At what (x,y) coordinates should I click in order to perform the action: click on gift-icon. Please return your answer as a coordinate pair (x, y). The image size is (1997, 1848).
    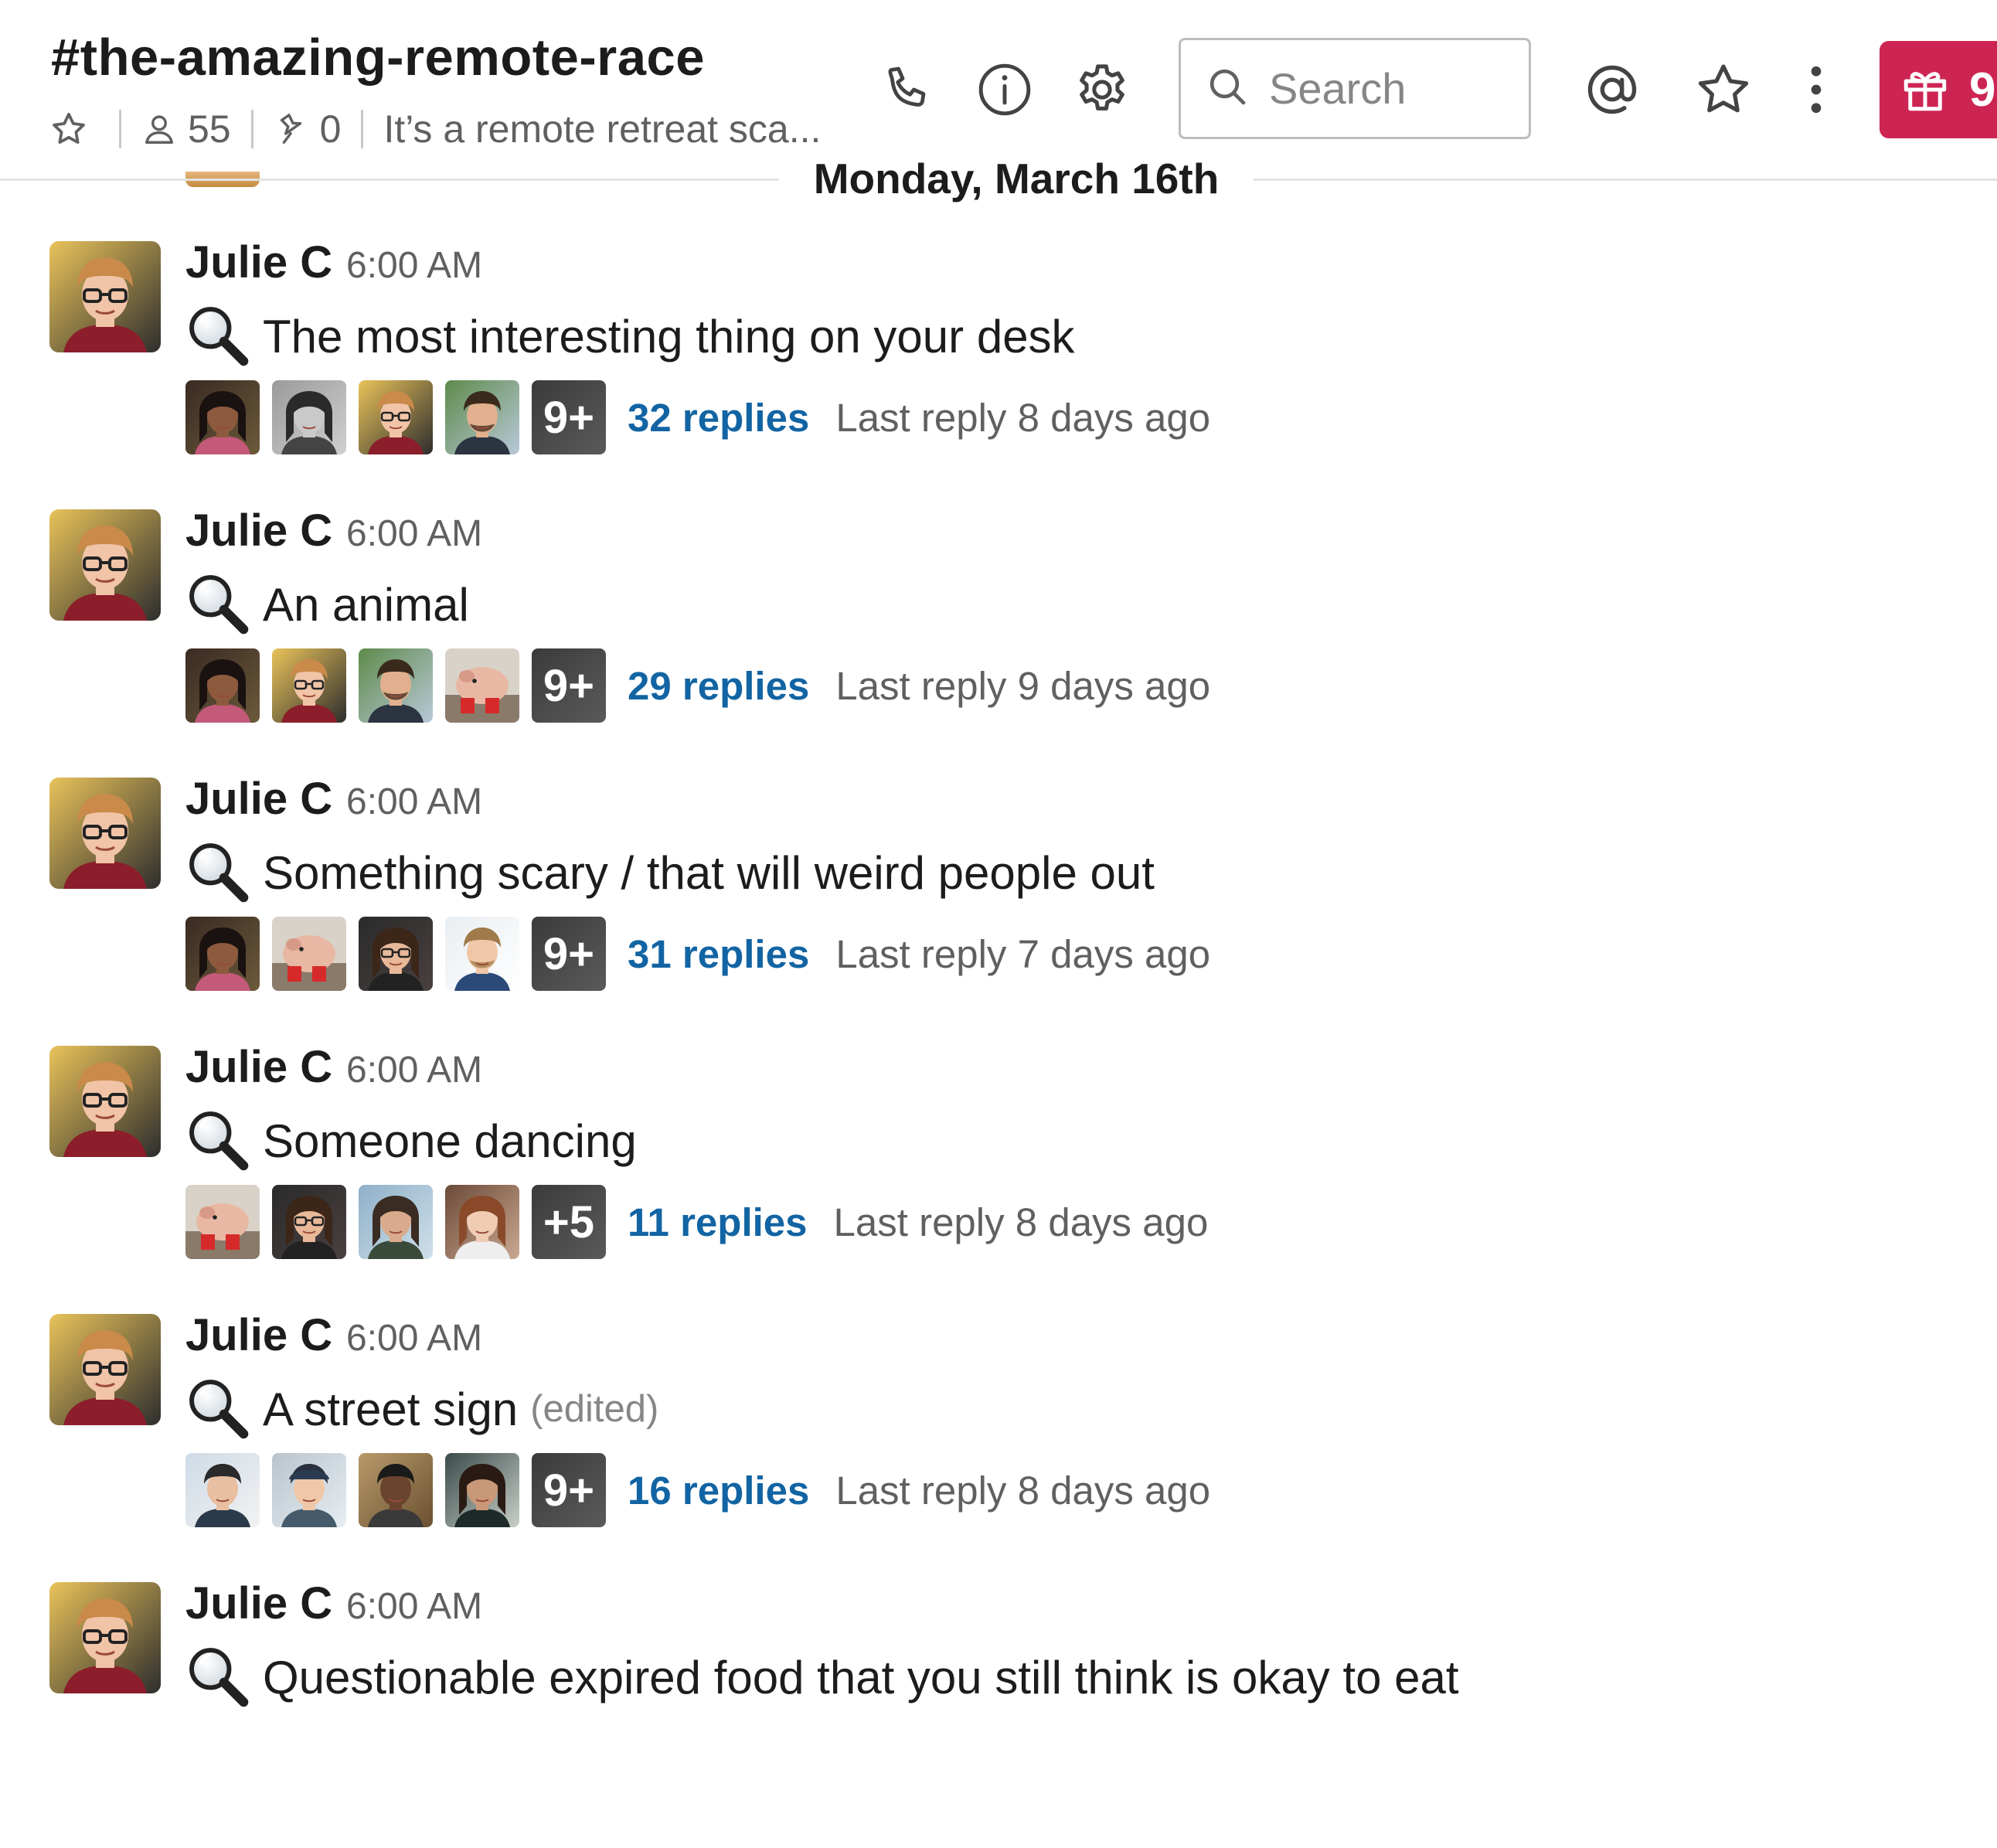
    Looking at the image, I should click on (1925, 91).